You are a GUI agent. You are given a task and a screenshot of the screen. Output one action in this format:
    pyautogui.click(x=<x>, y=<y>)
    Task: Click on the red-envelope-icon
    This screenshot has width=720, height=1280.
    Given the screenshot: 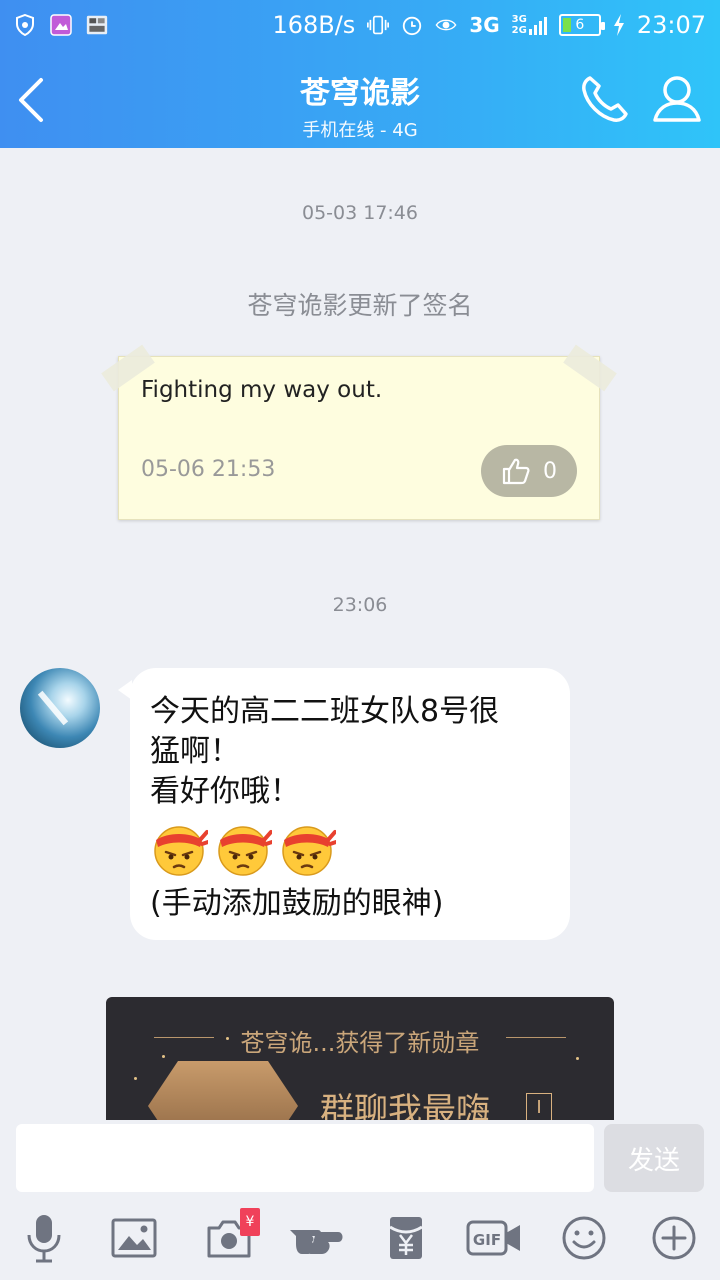 What is the action you would take?
    pyautogui.click(x=406, y=1238)
    